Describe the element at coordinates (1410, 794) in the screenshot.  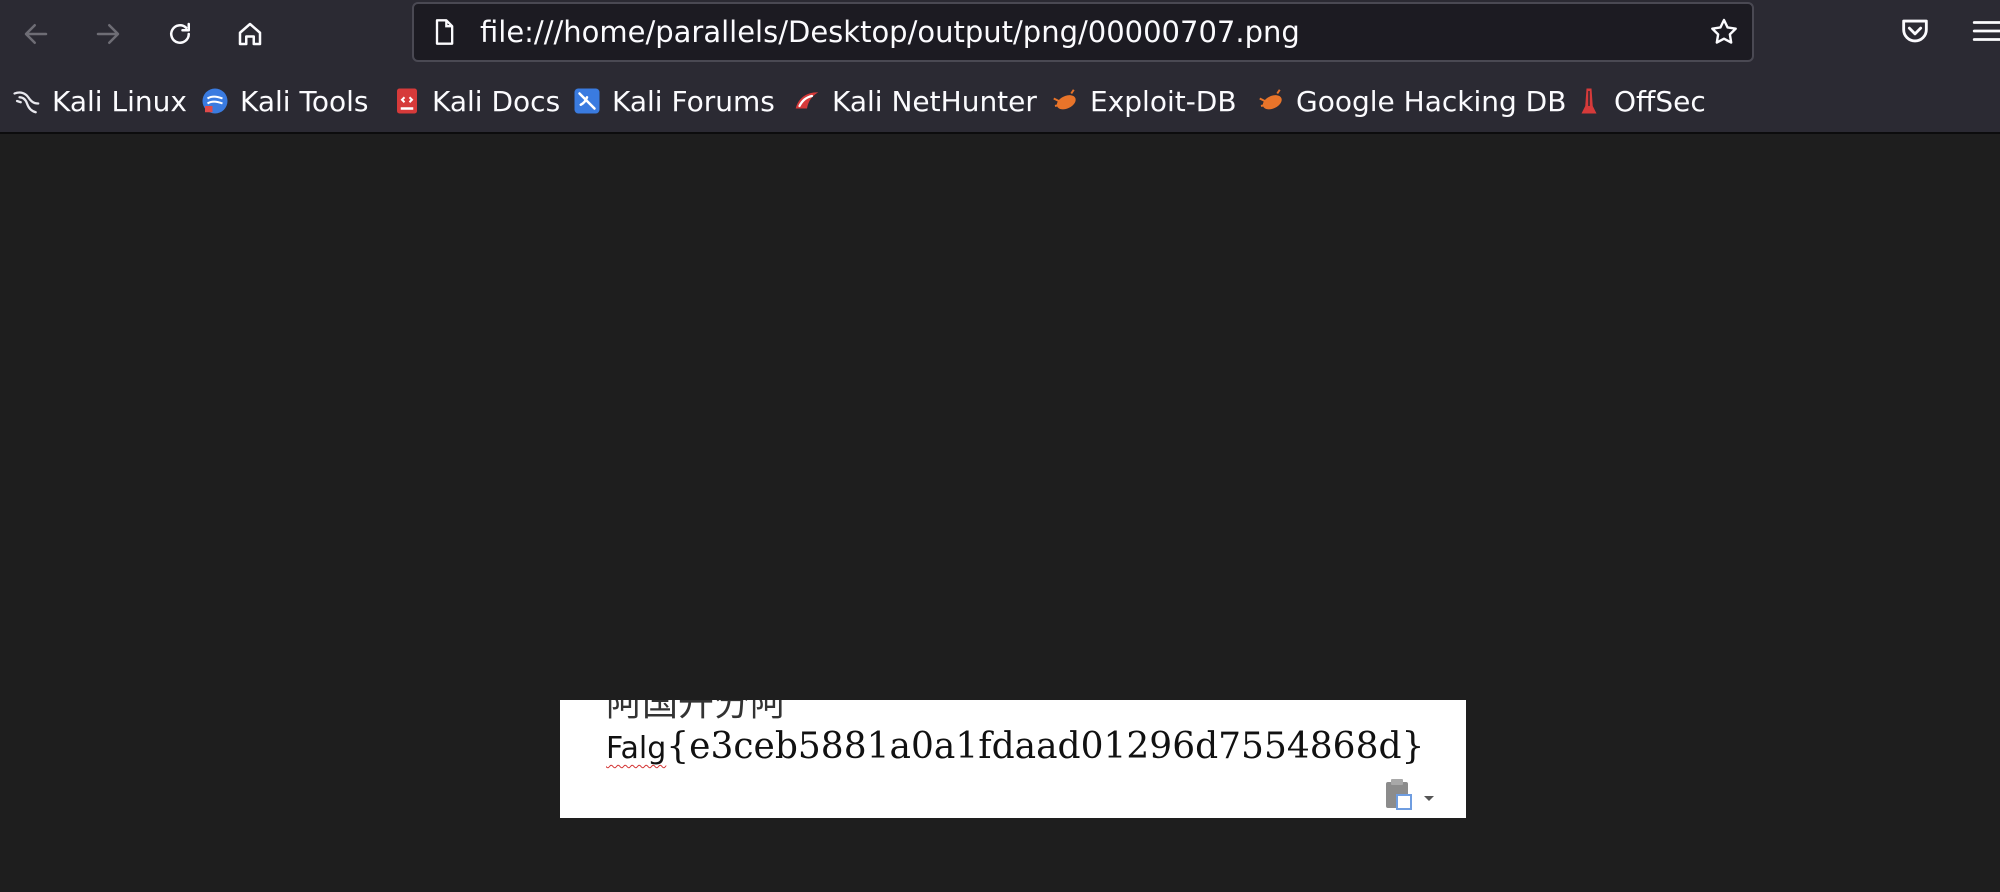
I see `paste-options-icon` at that location.